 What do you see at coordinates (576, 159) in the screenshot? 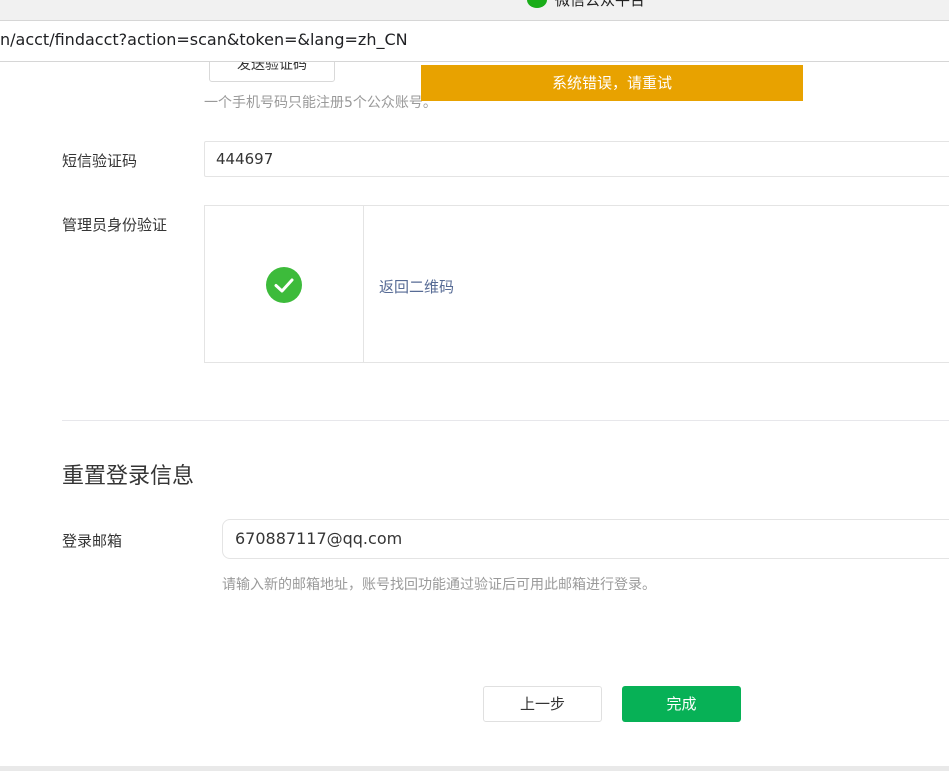
I see `sms-code-input: 444697` at bounding box center [576, 159].